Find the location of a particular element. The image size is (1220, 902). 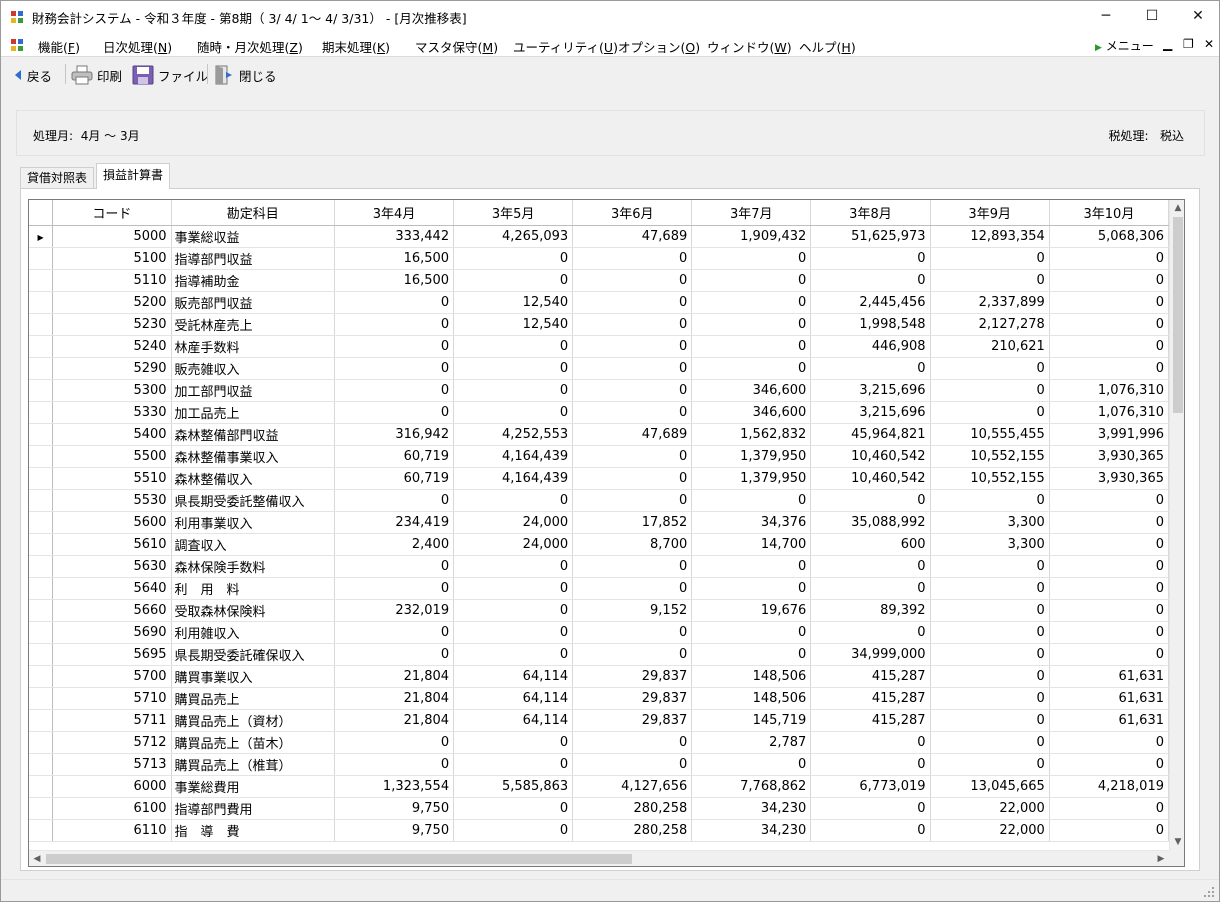

table-row: 5610 調査収入 2,400 24,000 8,700 14,700 600 3,300 0 is located at coordinates (599, 544).